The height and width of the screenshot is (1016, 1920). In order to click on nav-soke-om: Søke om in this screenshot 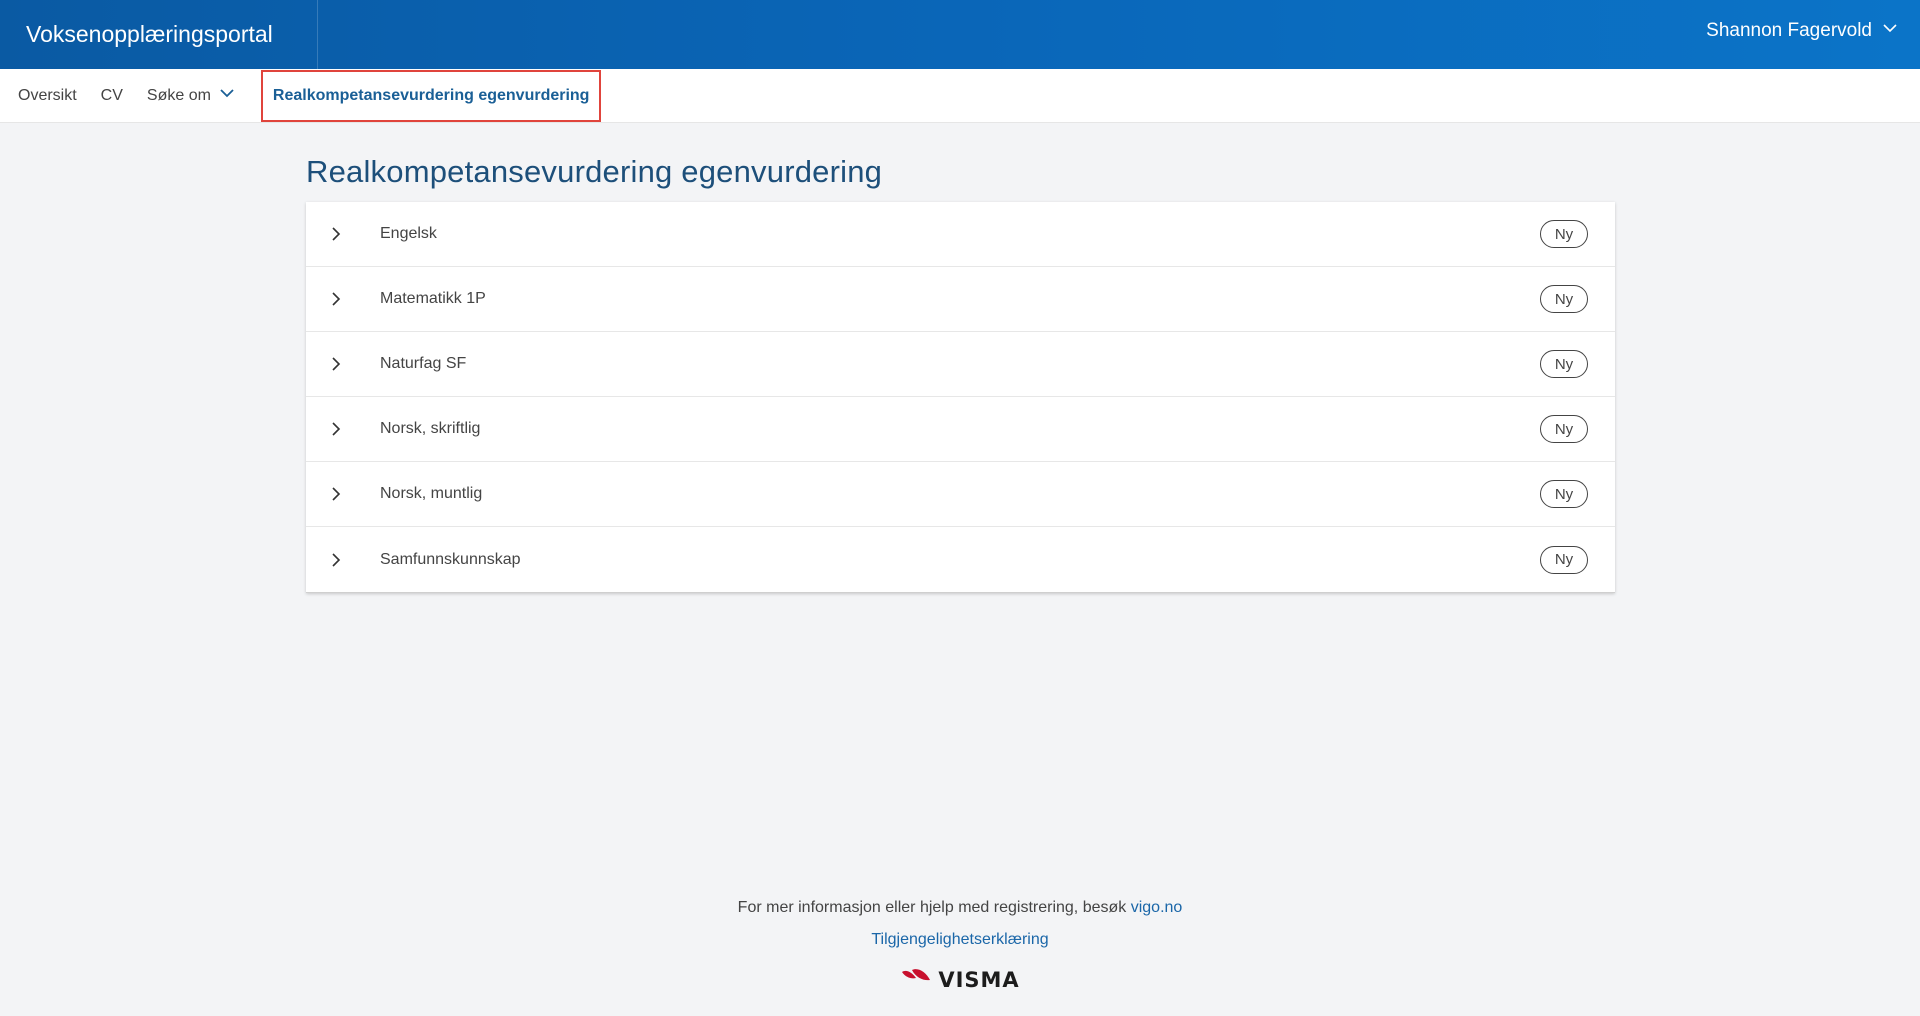, I will do `click(191, 96)`.